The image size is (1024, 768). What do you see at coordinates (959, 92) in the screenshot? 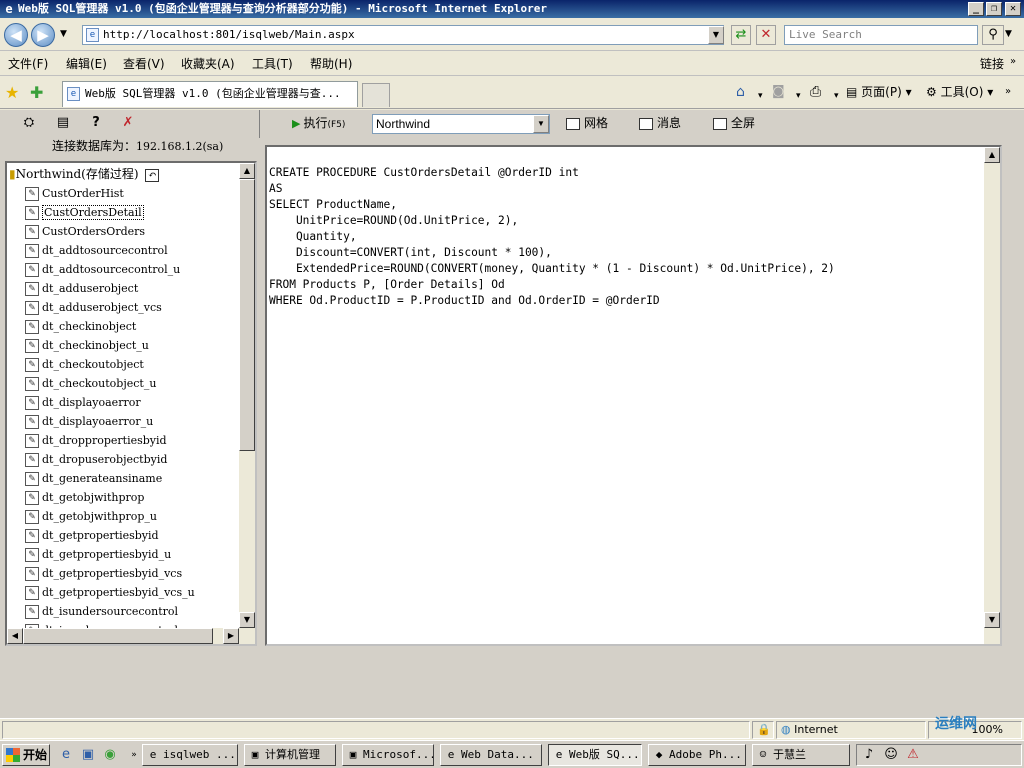
I see `tools-menu-button: ⚙ 工具(O) ▾` at bounding box center [959, 92].